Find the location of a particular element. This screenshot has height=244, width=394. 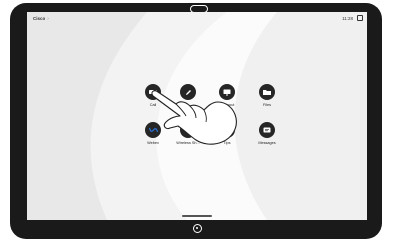

app-files: Files is located at coordinates (267, 95).